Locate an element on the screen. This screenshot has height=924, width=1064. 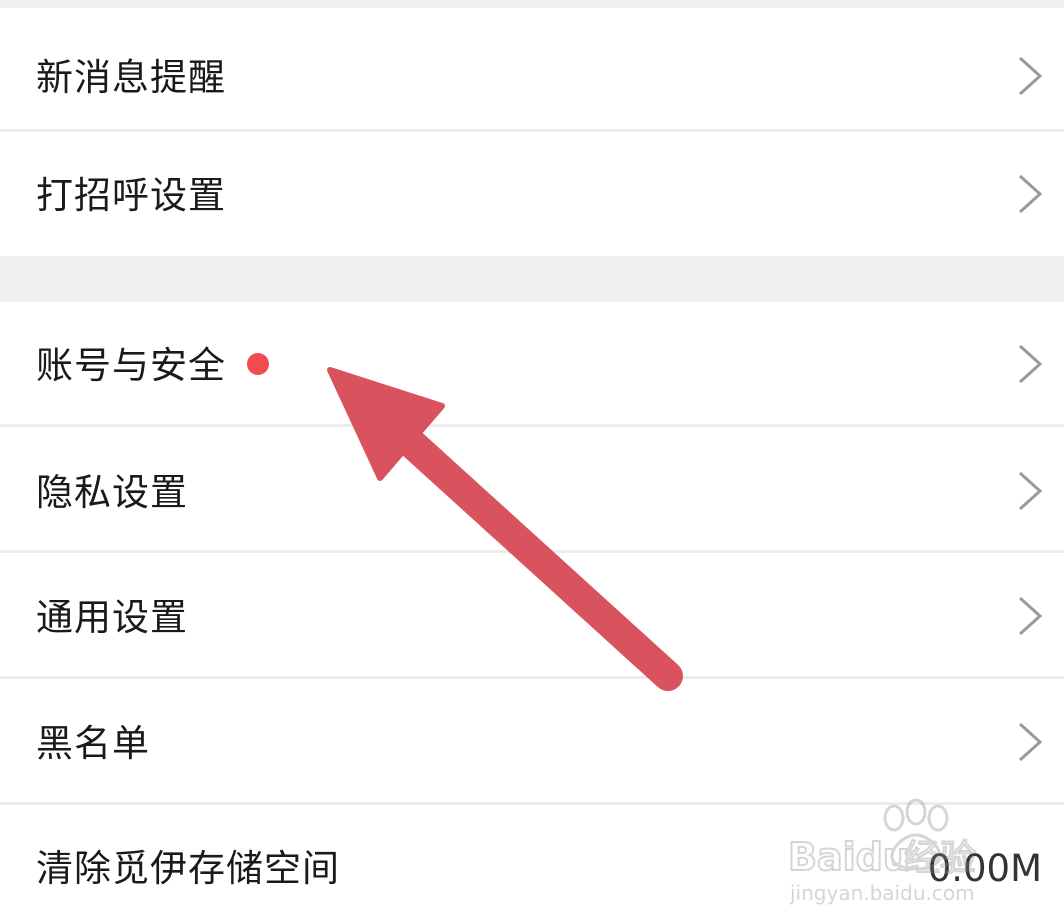
settings-item-greeting-settings: 打招呼设置 is located at coordinates (532, 194).